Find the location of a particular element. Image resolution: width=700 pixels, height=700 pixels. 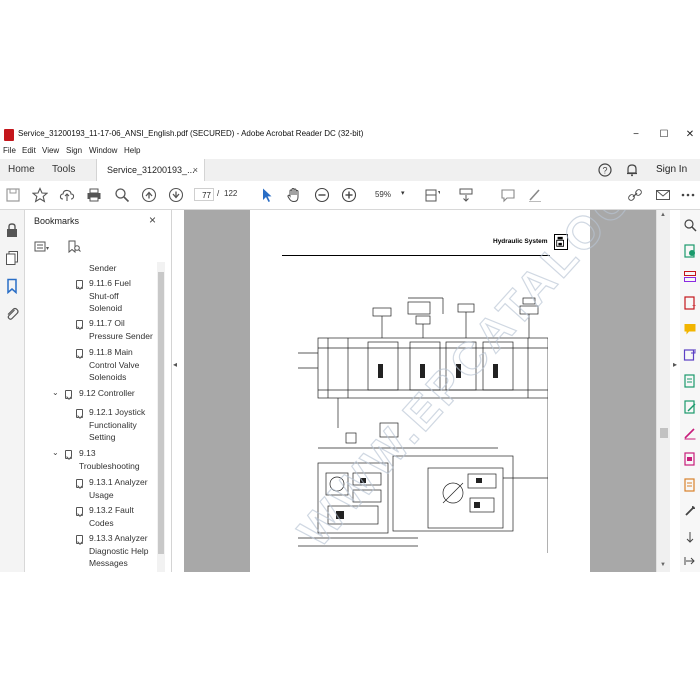

menu-edit: Edit is located at coordinates (29, 150).